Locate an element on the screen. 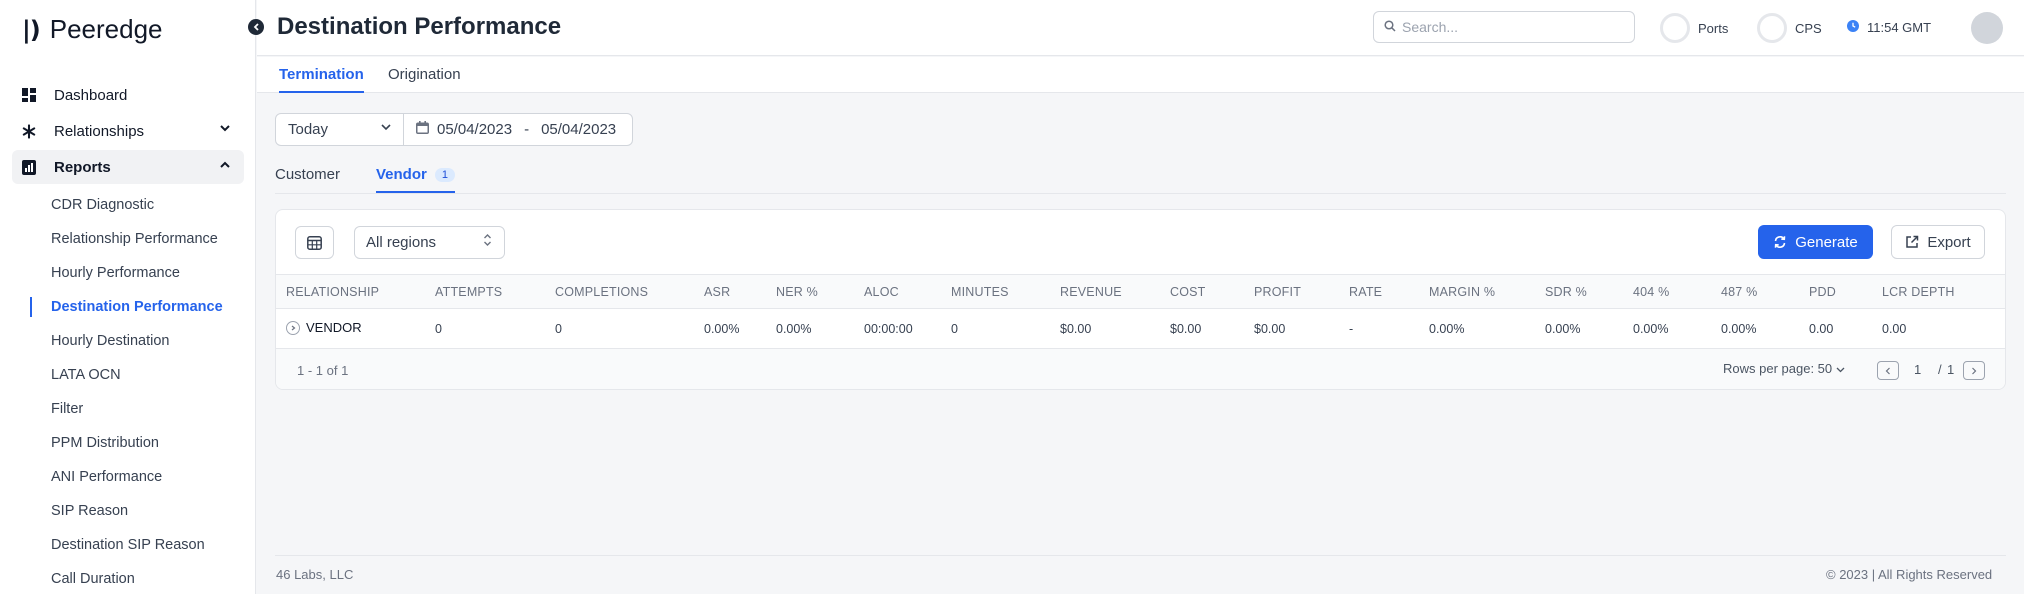 This screenshot has height=594, width=2024. cps-indicator: CPS is located at coordinates (1789, 28).